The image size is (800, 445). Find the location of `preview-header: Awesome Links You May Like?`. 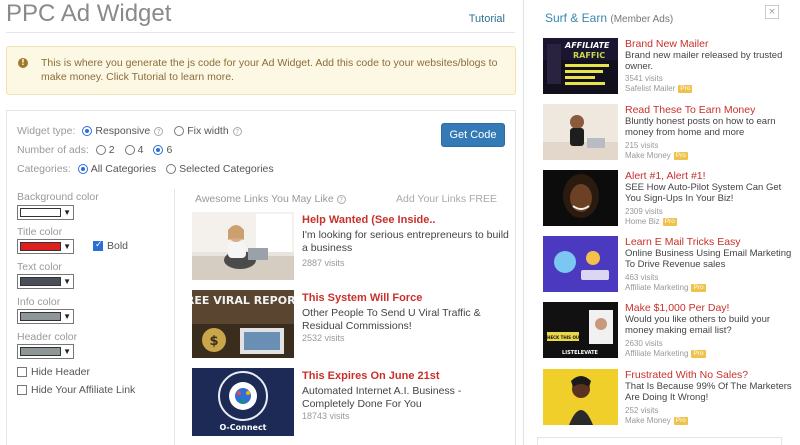

preview-header: Awesome Links You May Like? is located at coordinates (274, 199).